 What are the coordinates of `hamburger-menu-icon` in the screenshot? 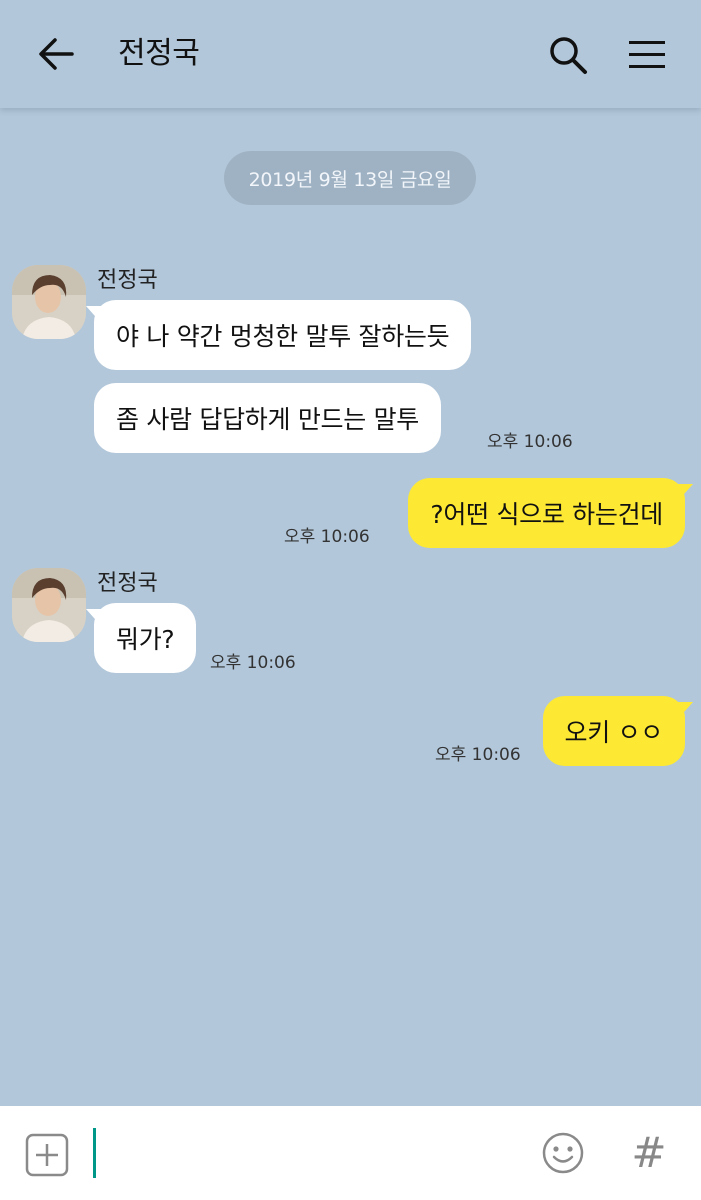 It's located at (647, 54).